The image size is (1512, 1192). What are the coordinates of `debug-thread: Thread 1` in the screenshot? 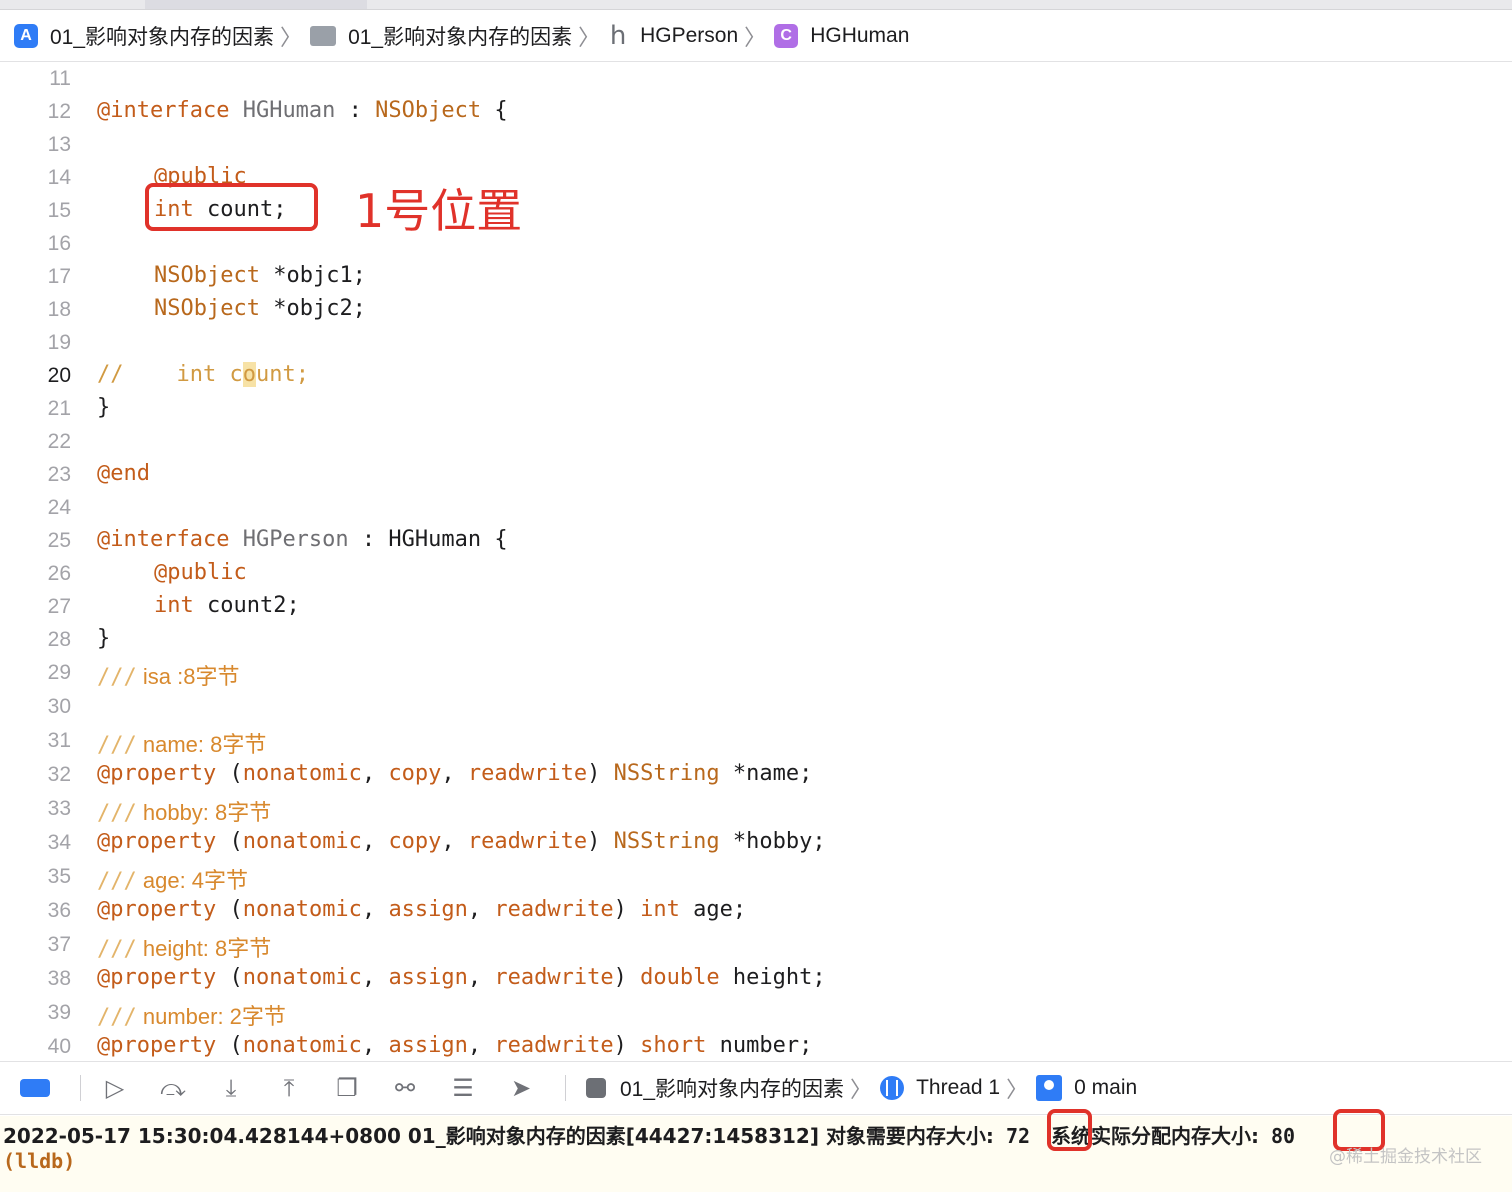 It's located at (940, 1088).